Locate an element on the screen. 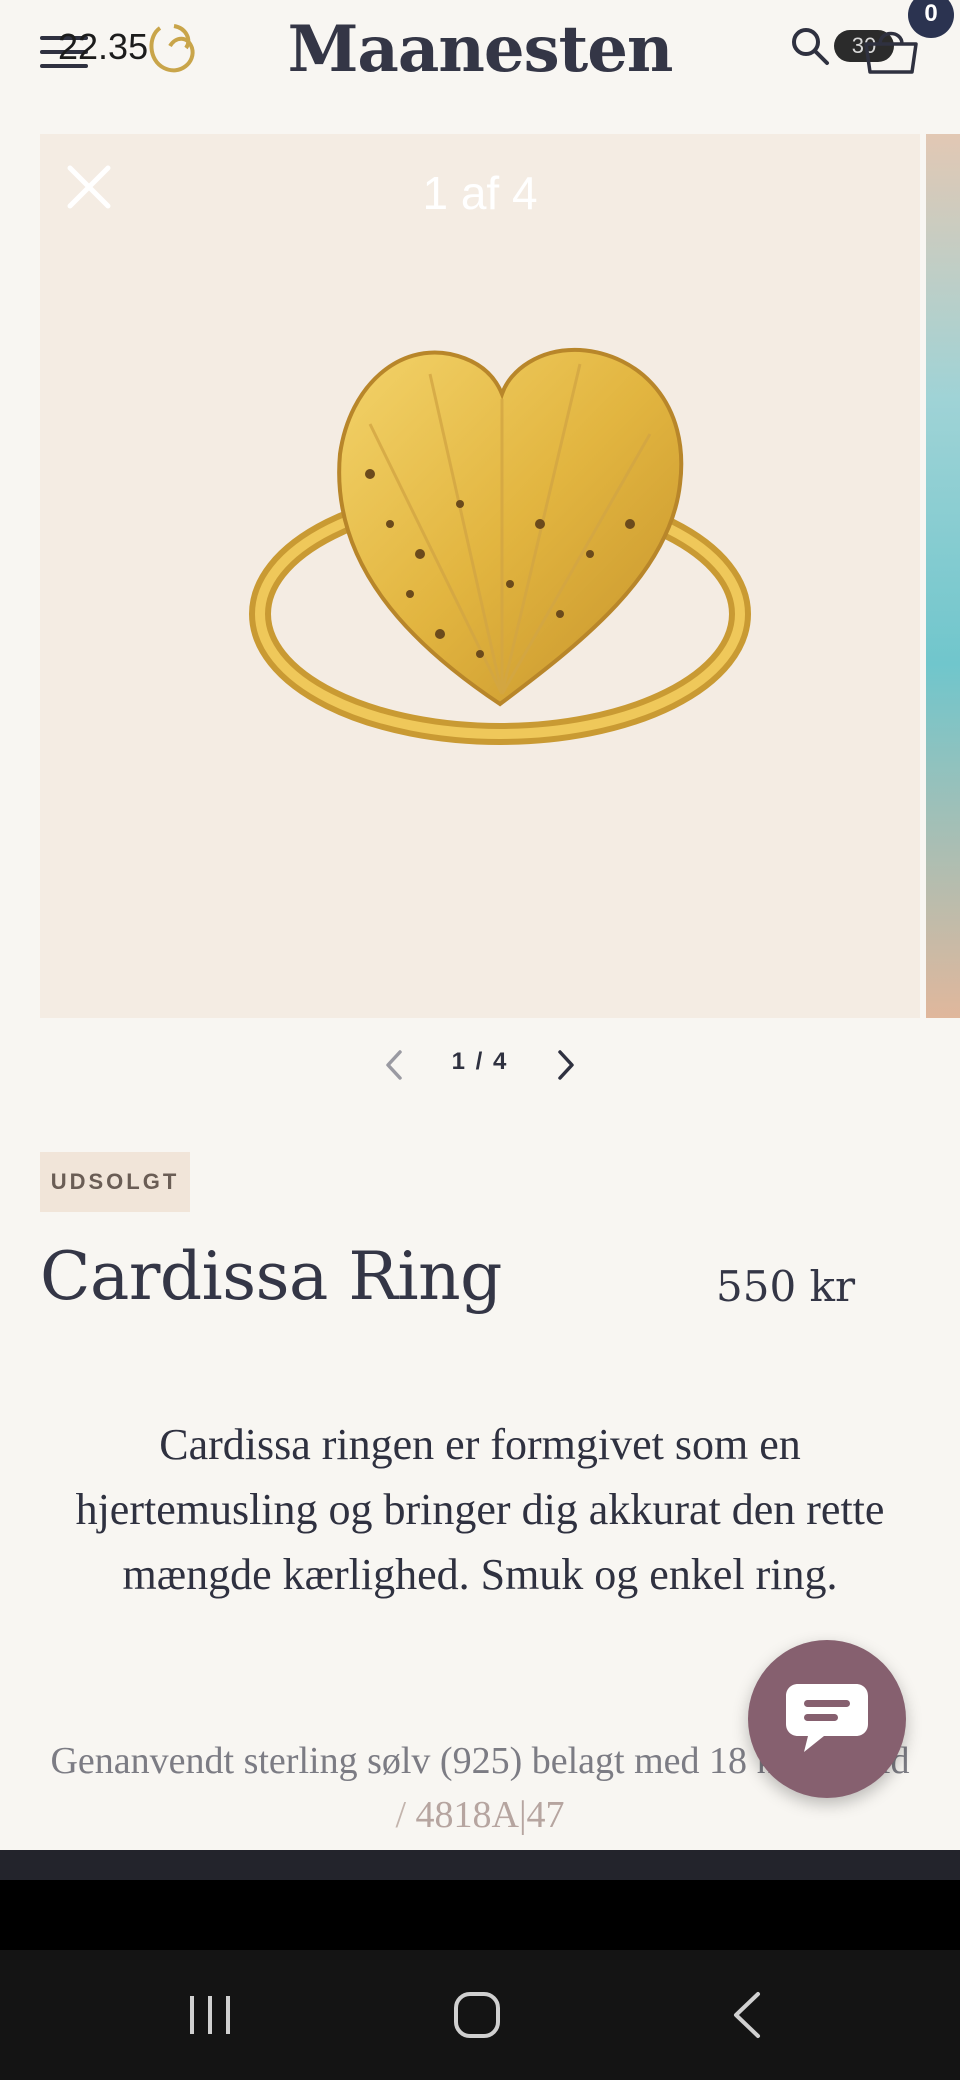 The height and width of the screenshot is (2080, 960). gallery-counter: 1 af 4 is located at coordinates (480, 193).